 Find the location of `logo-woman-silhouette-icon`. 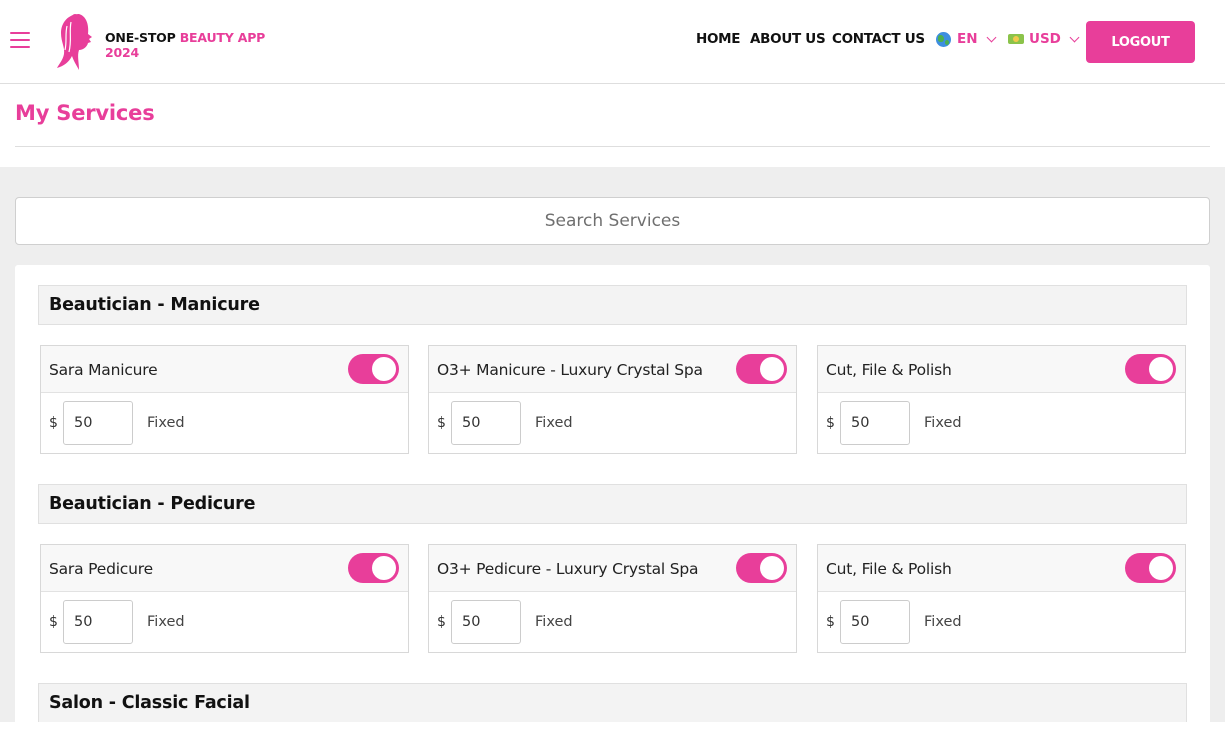

logo-woman-silhouette-icon is located at coordinates (78, 41).